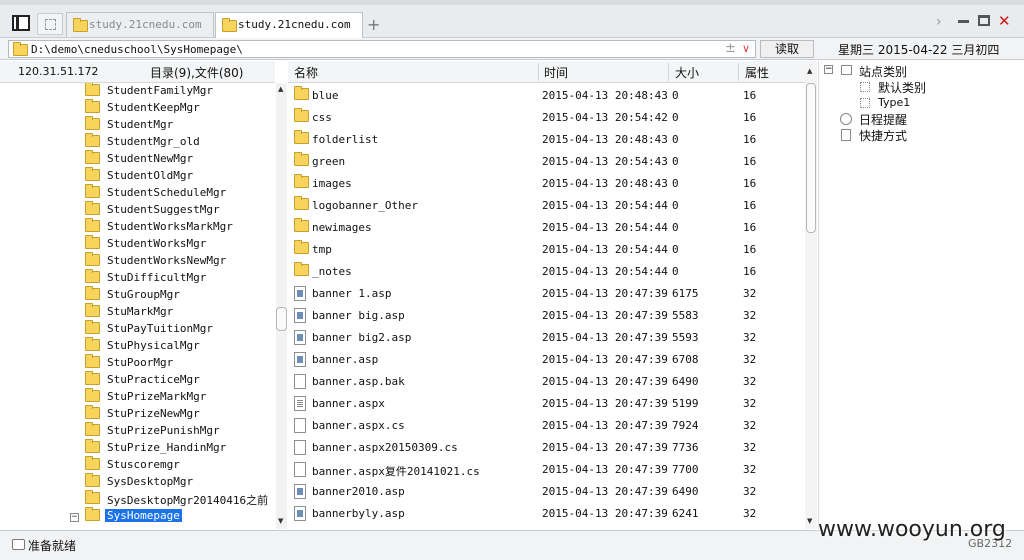 The width and height of the screenshot is (1024, 560). What do you see at coordinates (140, 24) in the screenshot?
I see `tab-study-1: study.21cnedu.com` at bounding box center [140, 24].